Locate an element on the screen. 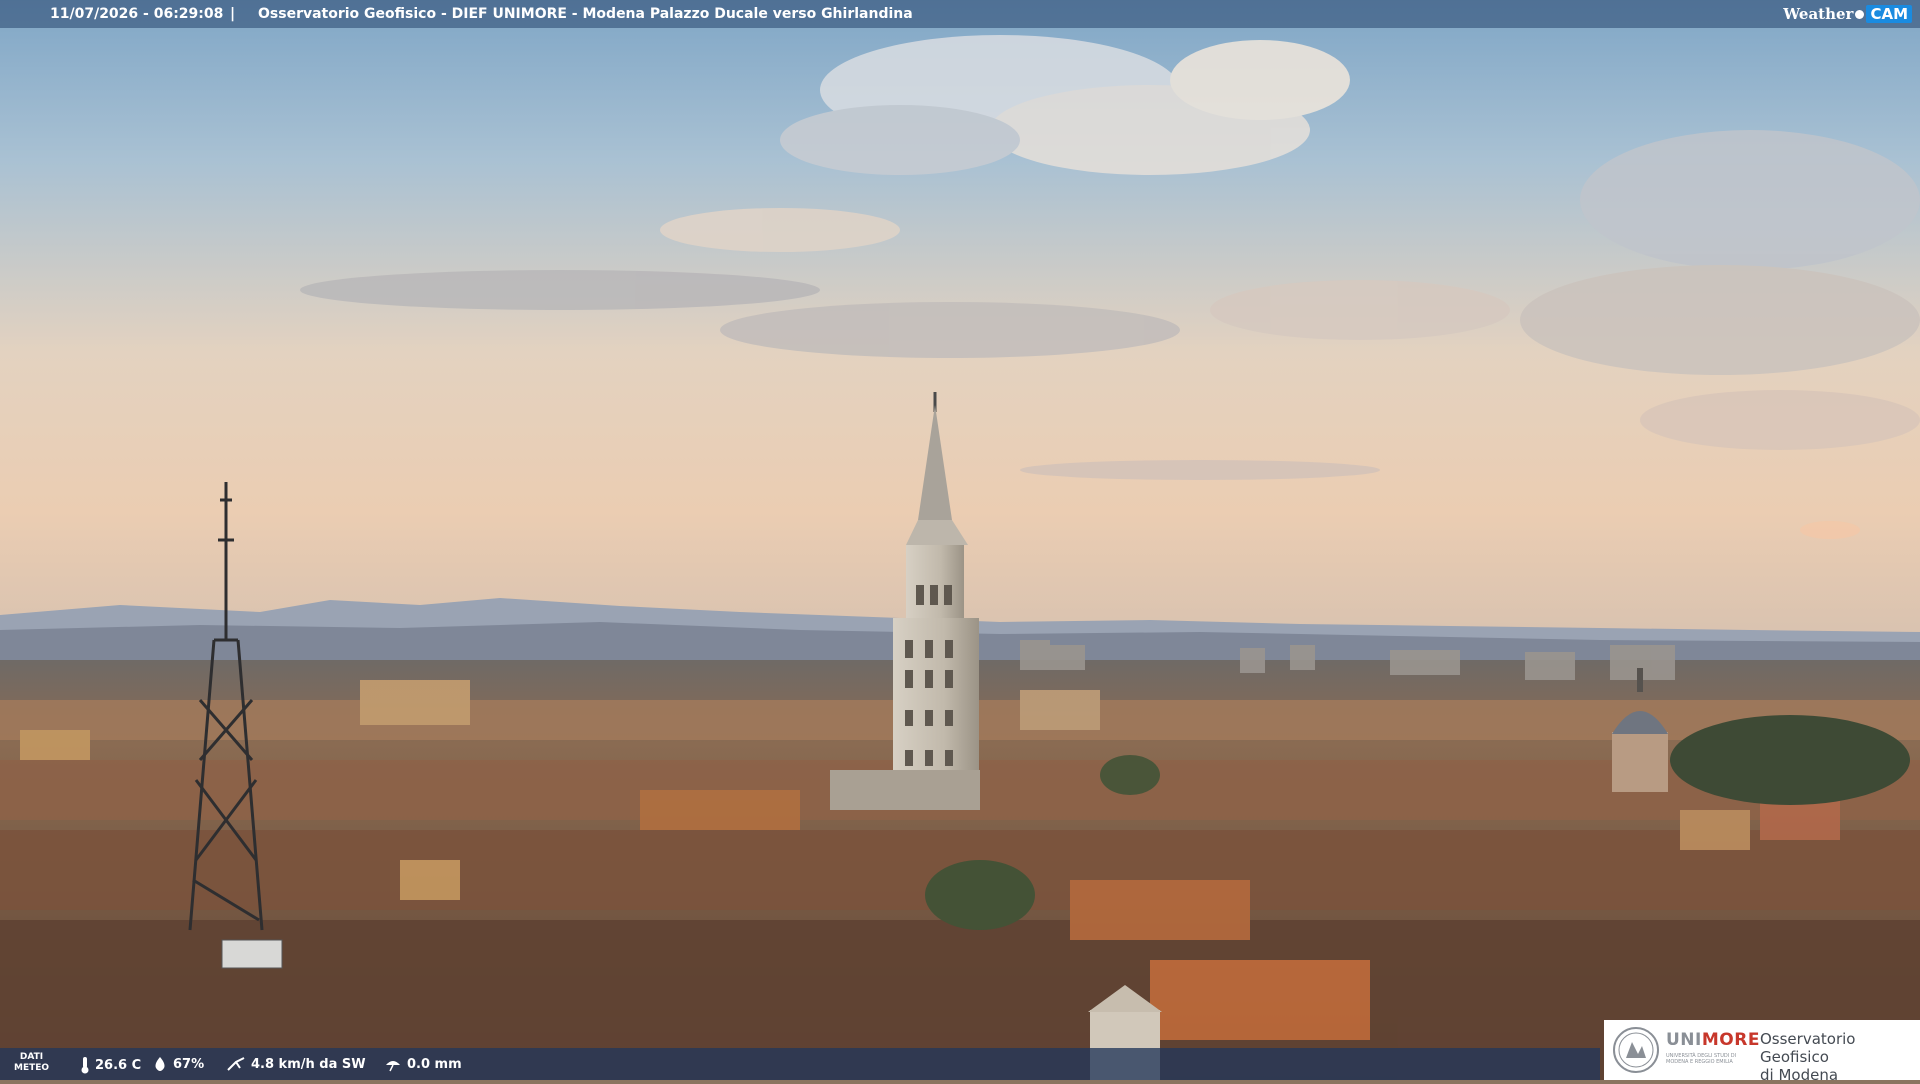 Image resolution: width=1920 pixels, height=1084 pixels. temperature-value: 26.6 C is located at coordinates (118, 1065).